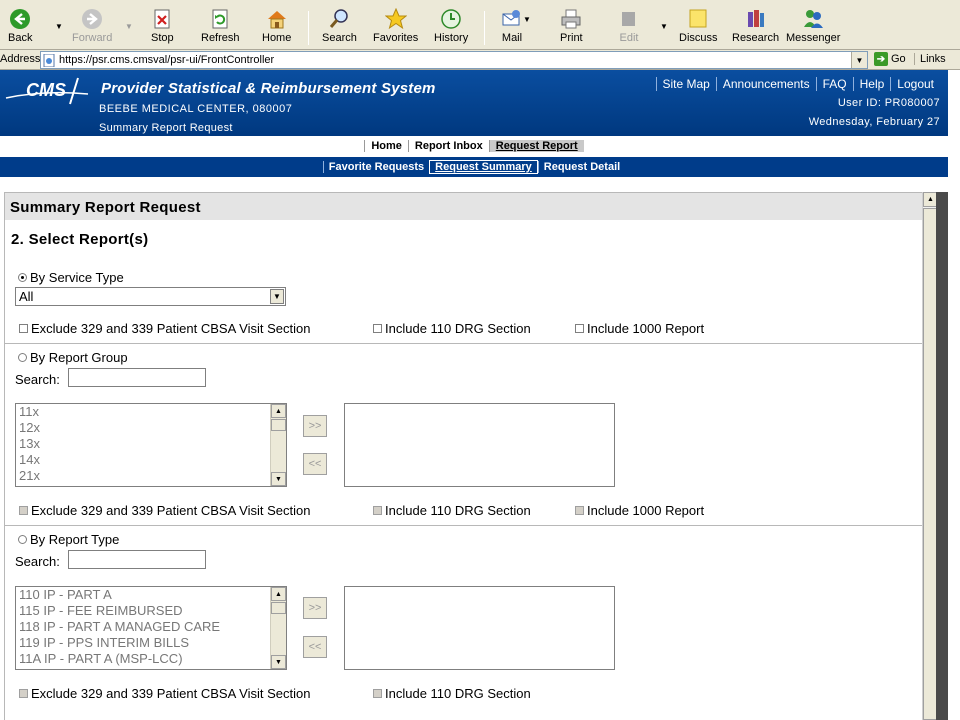  I want to click on stop-button: Stop, so click(162, 28).